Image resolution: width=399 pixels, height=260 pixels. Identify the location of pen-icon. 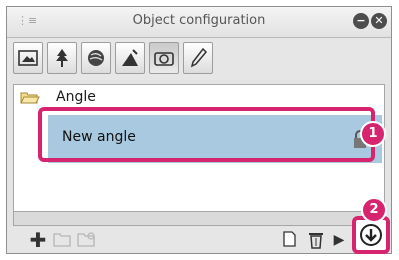
(199, 57).